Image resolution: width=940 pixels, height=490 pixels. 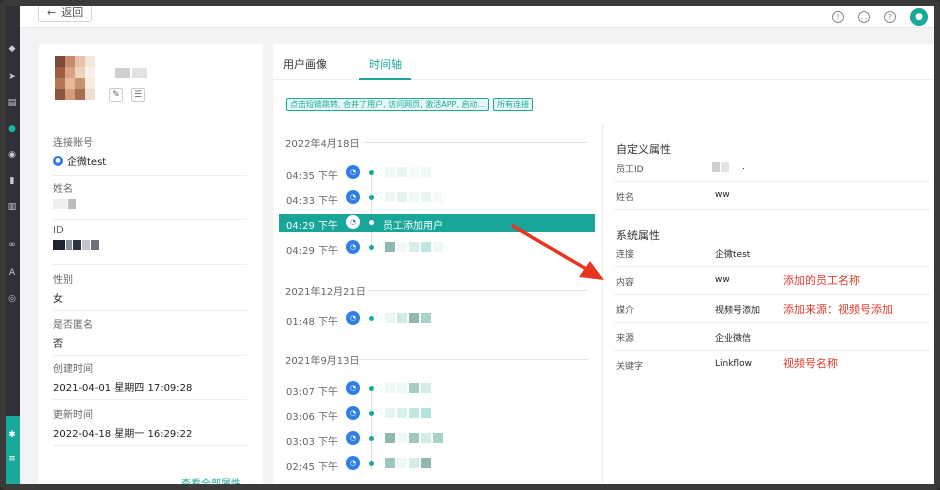 I want to click on target-icon: ◎, so click(x=12, y=299).